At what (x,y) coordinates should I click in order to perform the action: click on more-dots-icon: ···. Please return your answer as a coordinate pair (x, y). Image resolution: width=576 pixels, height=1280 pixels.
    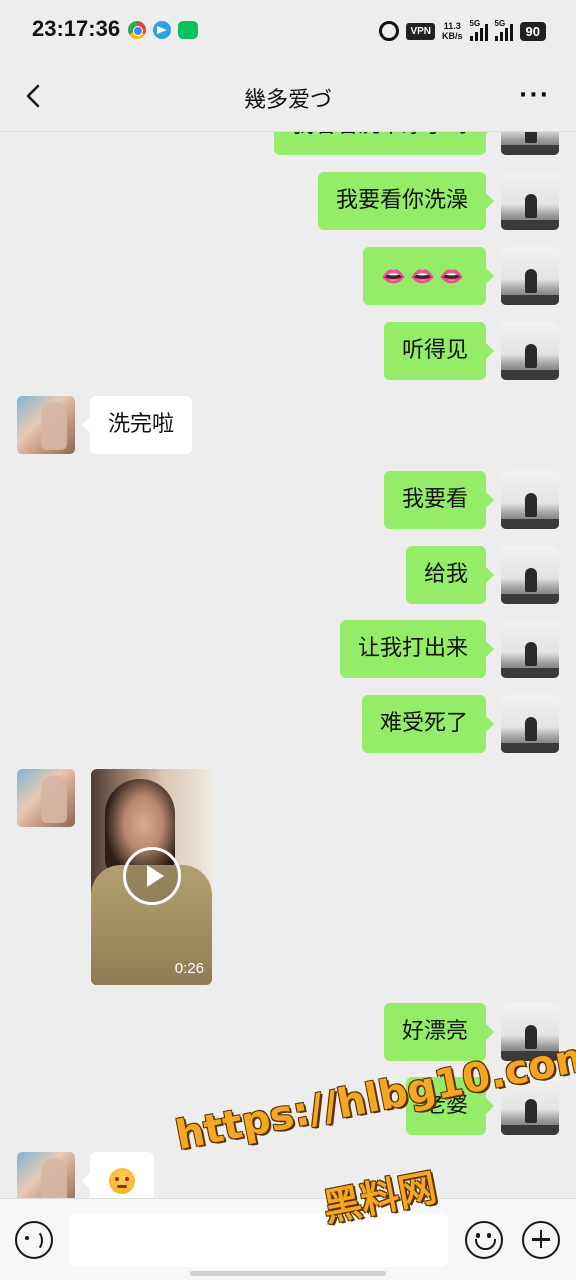
    Looking at the image, I should click on (534, 96).